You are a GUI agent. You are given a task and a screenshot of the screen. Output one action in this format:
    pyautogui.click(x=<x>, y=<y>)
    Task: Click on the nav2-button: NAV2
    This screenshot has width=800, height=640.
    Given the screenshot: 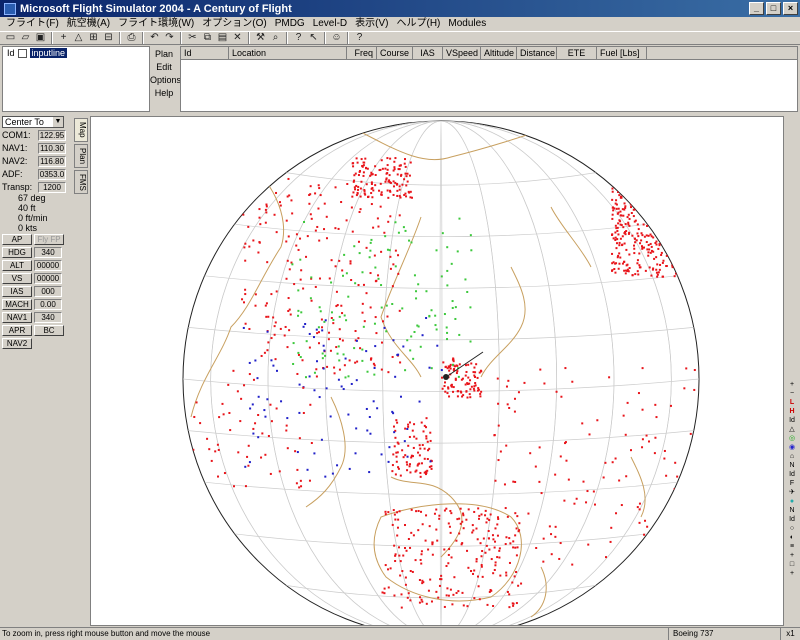 What is the action you would take?
    pyautogui.click(x=17, y=343)
    